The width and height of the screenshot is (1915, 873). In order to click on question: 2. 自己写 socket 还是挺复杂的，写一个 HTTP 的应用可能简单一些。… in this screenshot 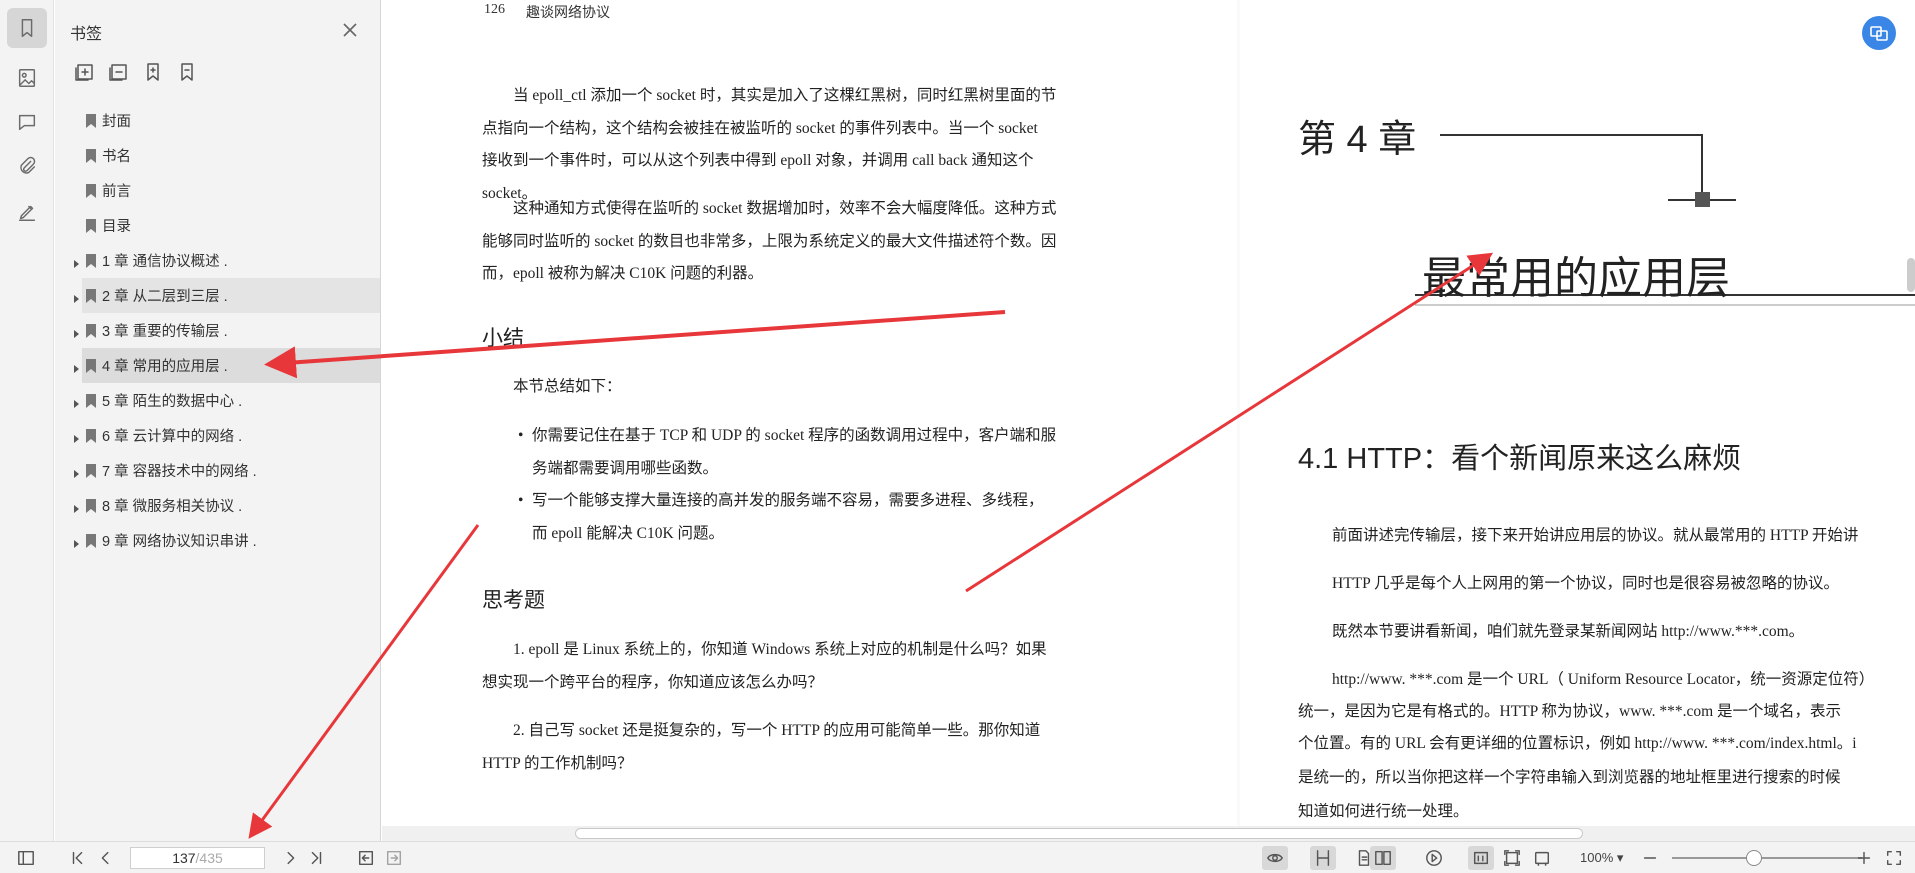, I will do `click(761, 747)`.